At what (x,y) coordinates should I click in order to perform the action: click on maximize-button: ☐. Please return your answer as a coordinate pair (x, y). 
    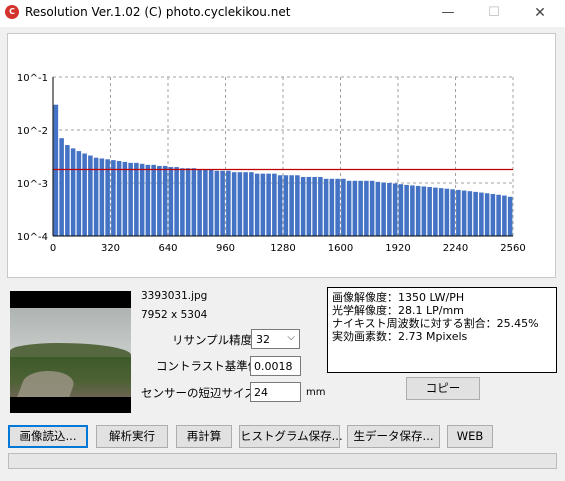
    Looking at the image, I should click on (494, 13).